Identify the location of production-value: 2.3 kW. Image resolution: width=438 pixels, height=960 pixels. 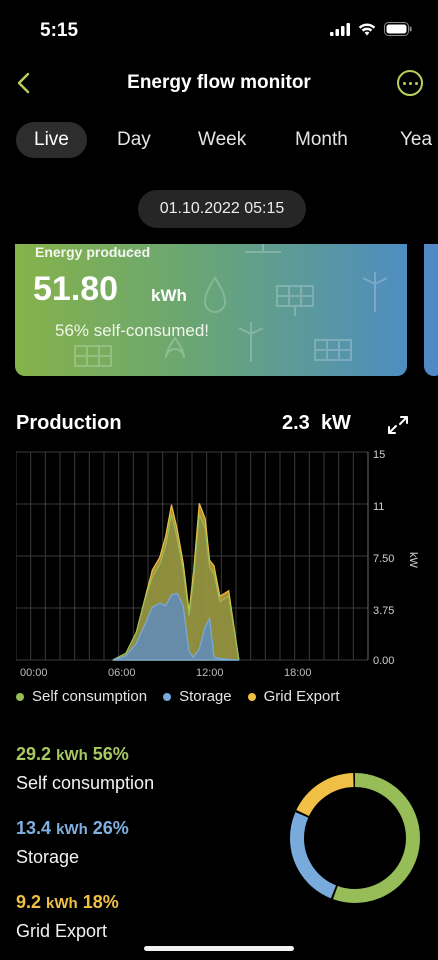
(316, 423).